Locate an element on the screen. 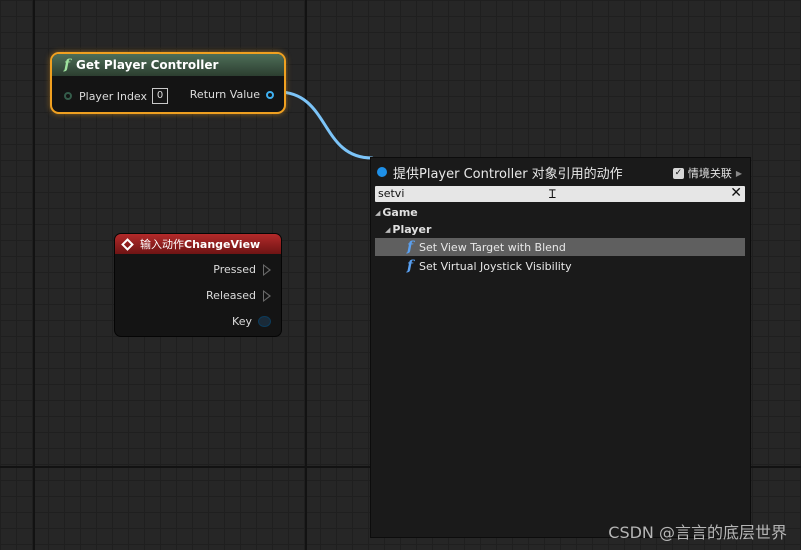 The image size is (801, 550). category-label: Game is located at coordinates (400, 212).